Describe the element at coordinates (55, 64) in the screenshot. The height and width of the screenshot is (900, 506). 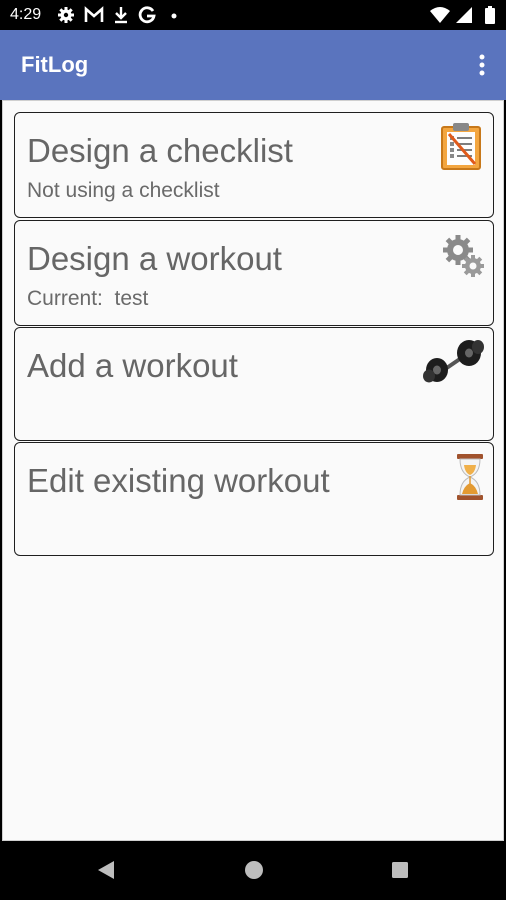
I see `app-title: FitLog` at that location.